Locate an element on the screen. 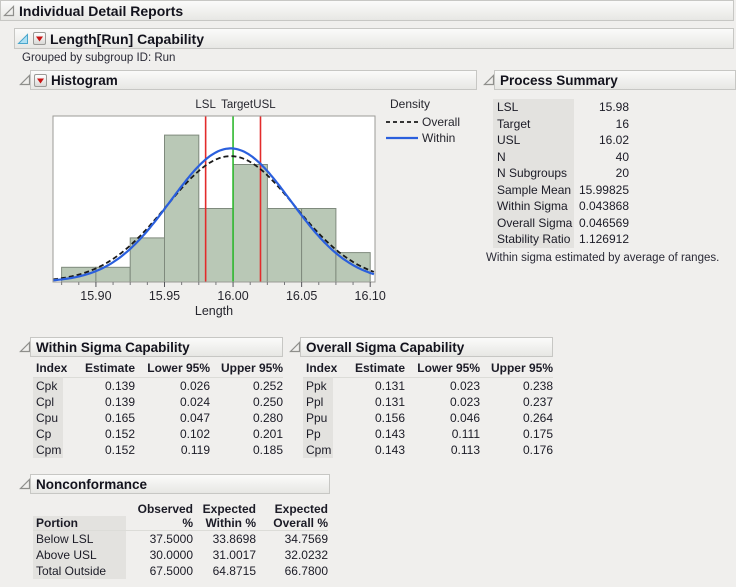  table-row: Below LSL 37.5000 33.8698 34.7569 is located at coordinates (180, 539).